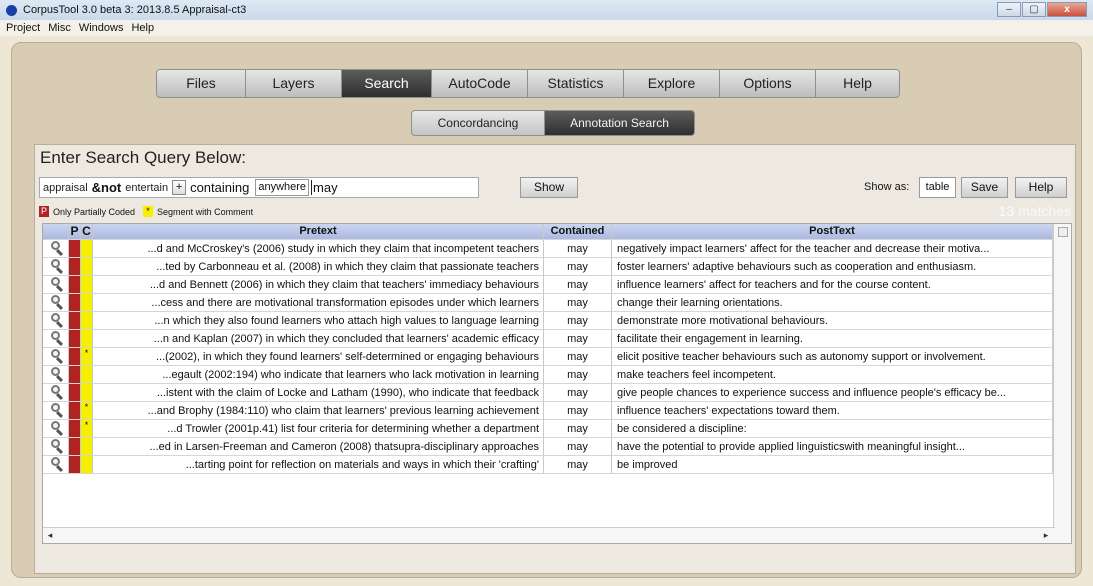  I want to click on header-contained: Contained, so click(578, 232).